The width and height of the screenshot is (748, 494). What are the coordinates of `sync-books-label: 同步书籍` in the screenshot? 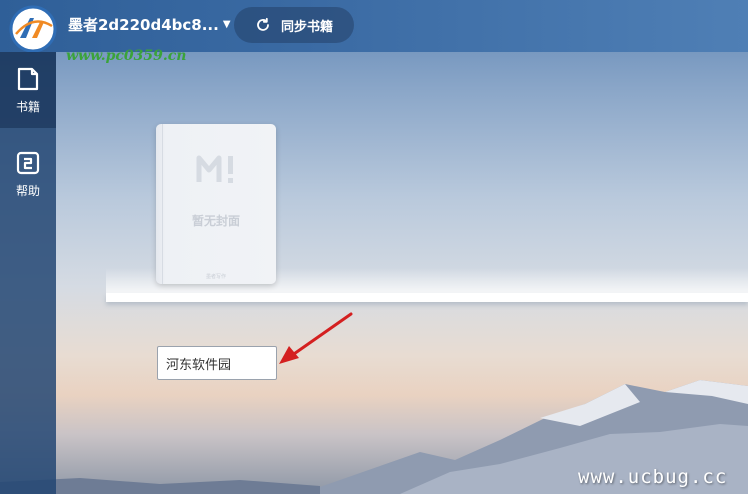 It's located at (306, 27).